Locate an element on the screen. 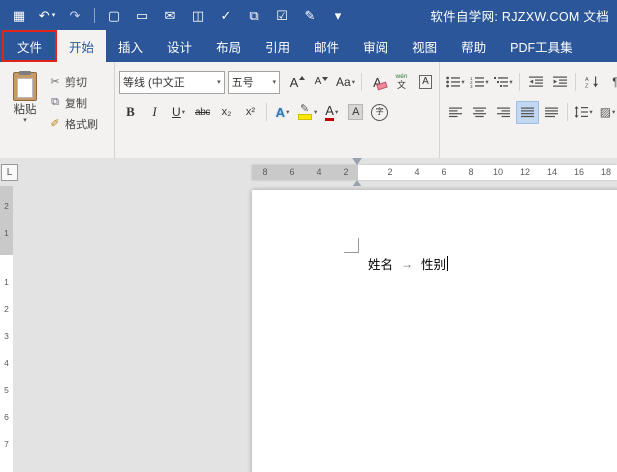 Image resolution: width=617 pixels, height=472 pixels. multilevel-list-button: ▾ is located at coordinates (503, 82).